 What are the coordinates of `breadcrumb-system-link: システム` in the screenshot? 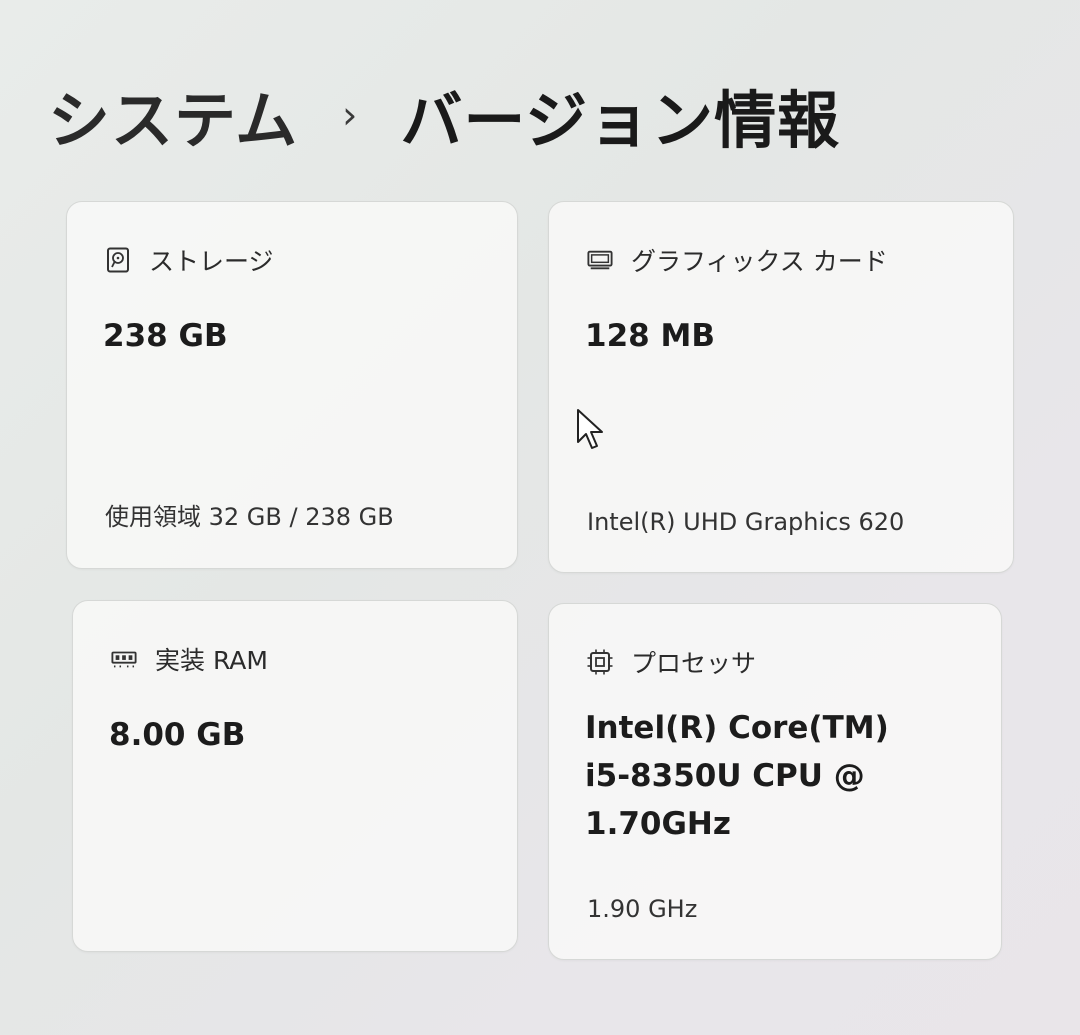 It's located at (173, 115).